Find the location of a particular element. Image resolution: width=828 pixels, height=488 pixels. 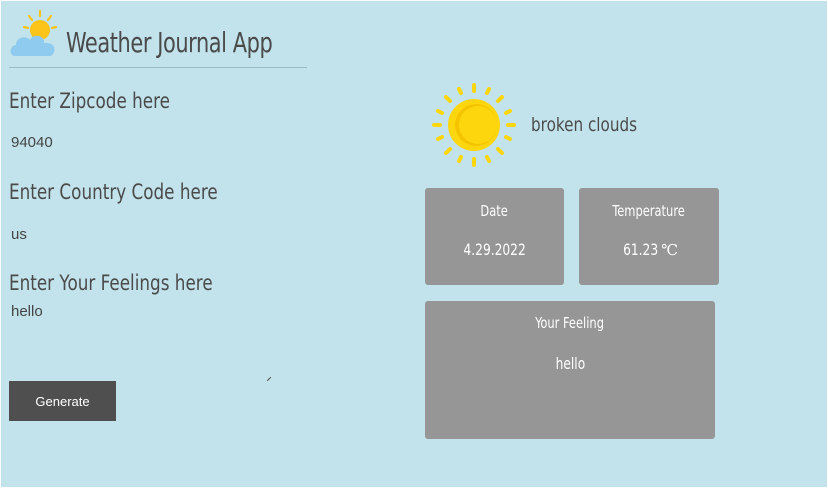

temperature-value: 61.23 is located at coordinates (641, 249).